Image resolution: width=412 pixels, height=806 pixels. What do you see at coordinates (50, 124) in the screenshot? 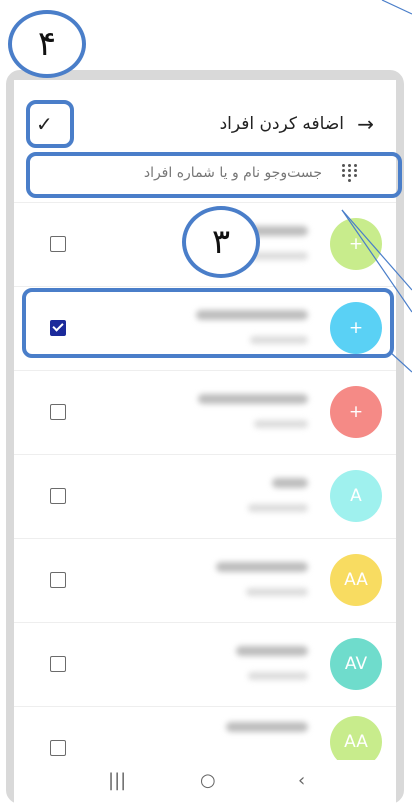
I see `highlight-done-button` at bounding box center [50, 124].